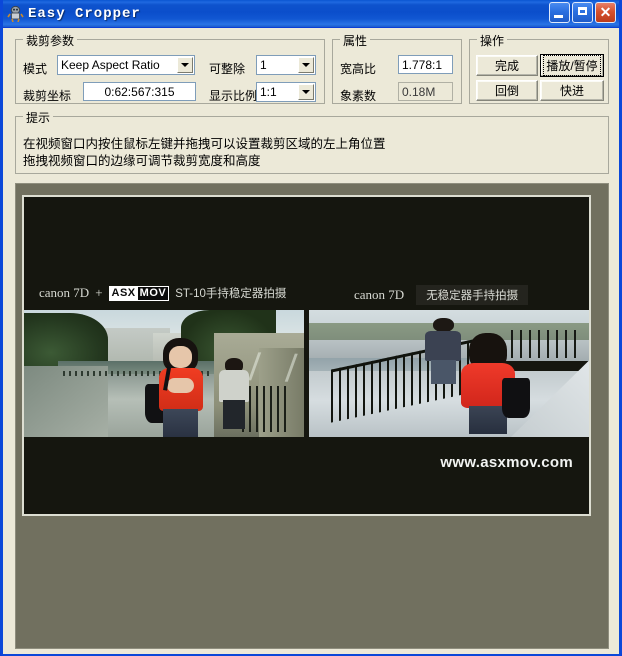 The height and width of the screenshot is (656, 622). I want to click on caption-right: canon 7D 无稳定器手持拍摄, so click(441, 295).